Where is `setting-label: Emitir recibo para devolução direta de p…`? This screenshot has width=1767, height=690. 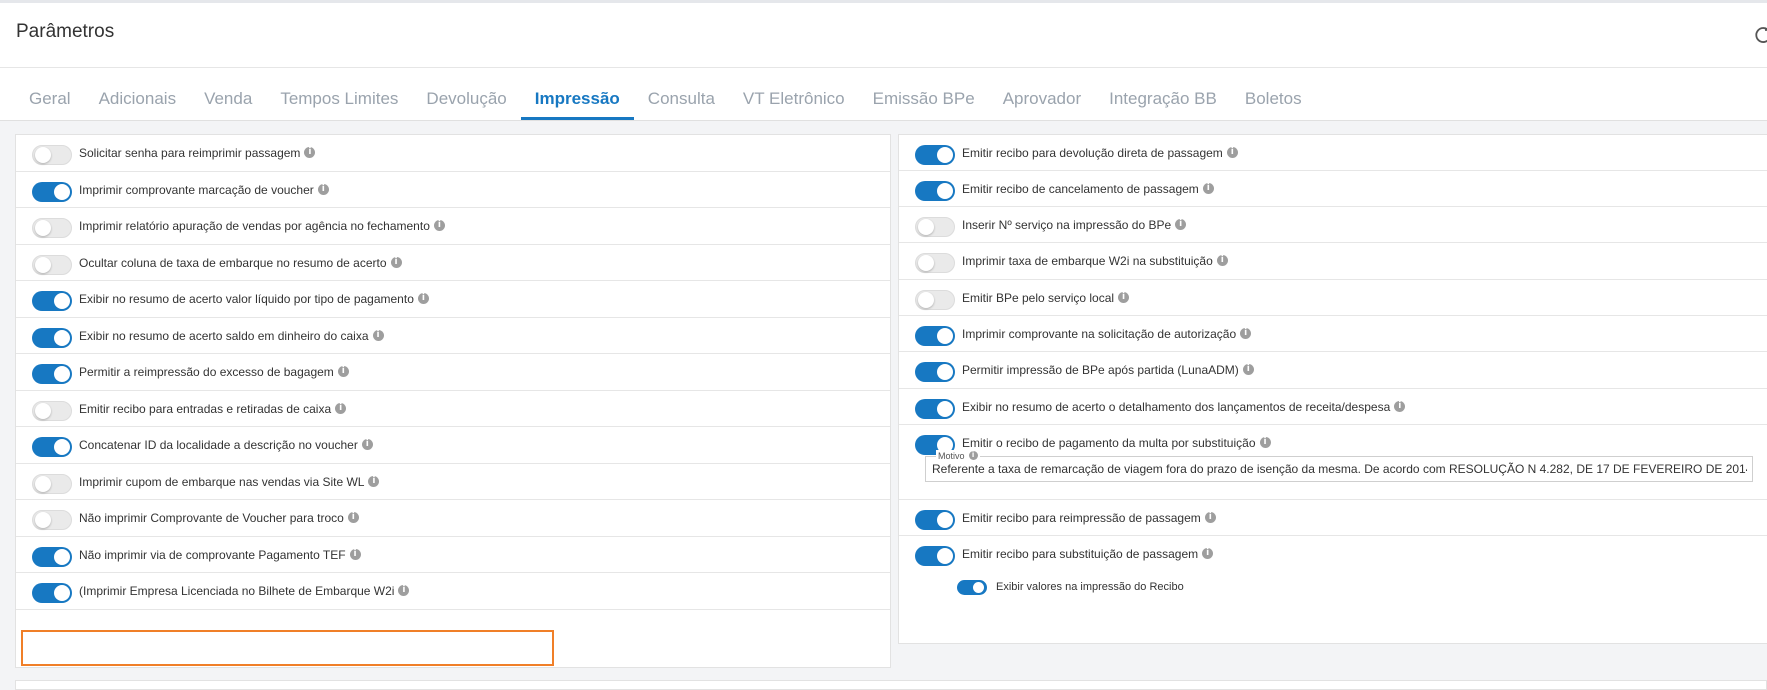 setting-label: Emitir recibo para devolução direta de p… is located at coordinates (1092, 153).